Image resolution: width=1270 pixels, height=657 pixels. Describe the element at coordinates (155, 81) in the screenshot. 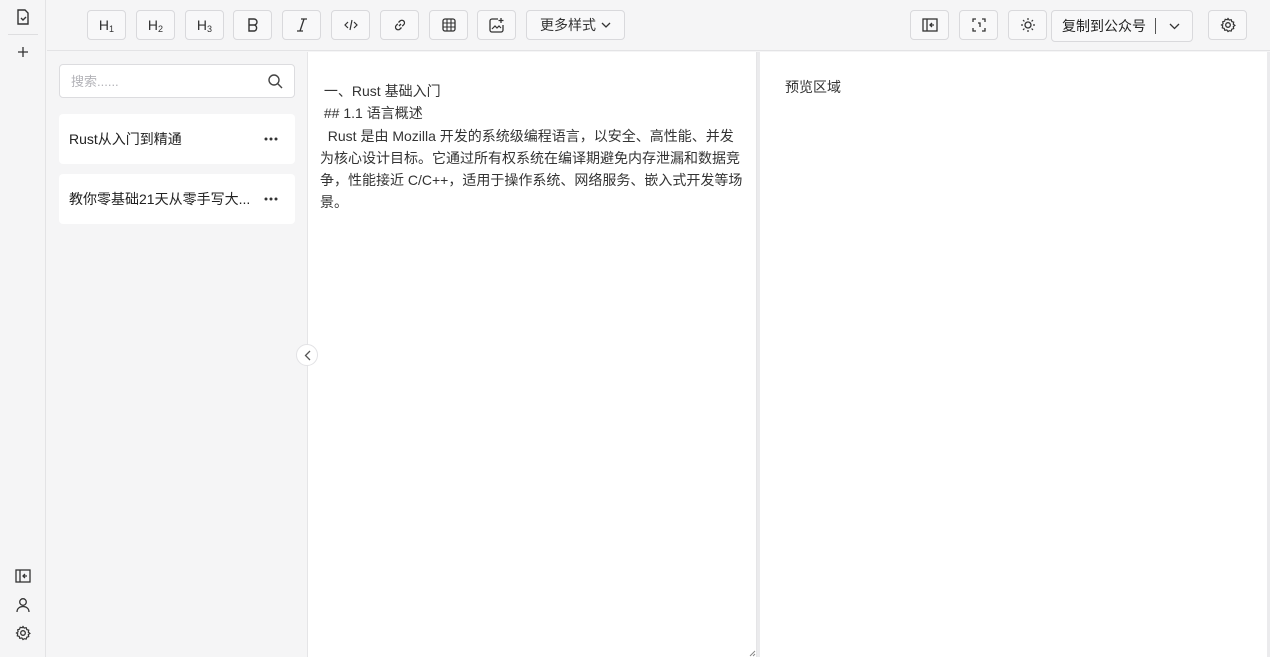

I see `search-input` at that location.